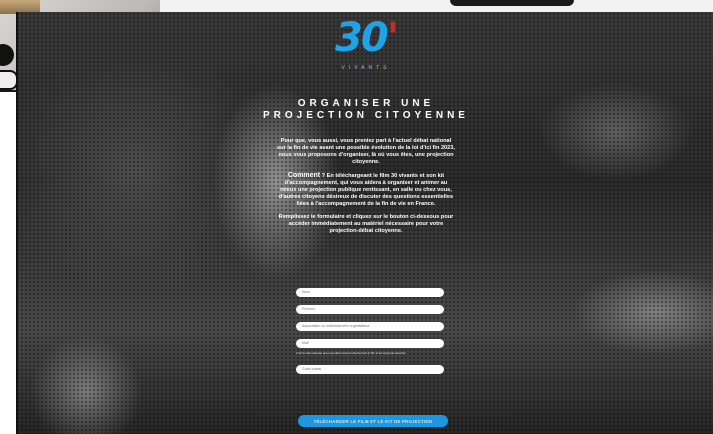 The width and height of the screenshot is (713, 434). What do you see at coordinates (370, 326) in the screenshot?
I see `association-input` at bounding box center [370, 326].